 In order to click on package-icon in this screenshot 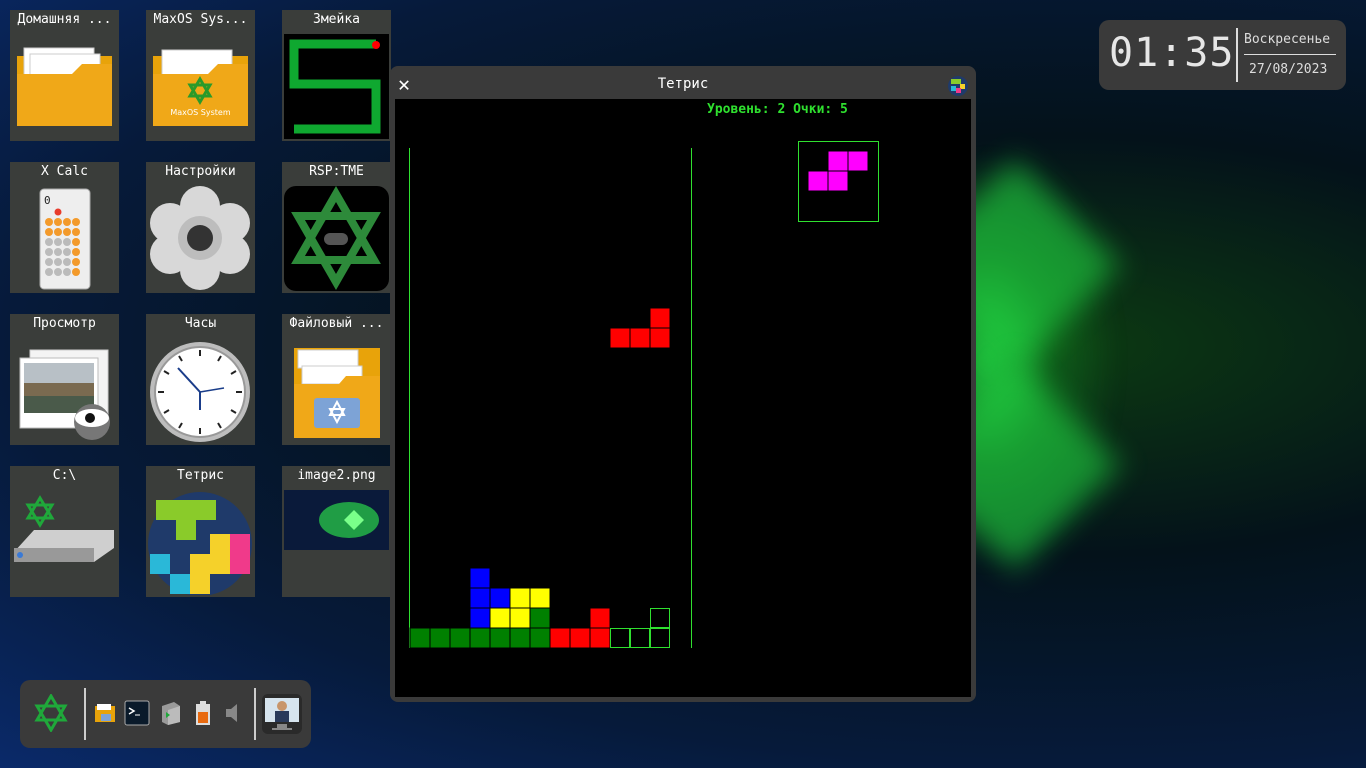, I will do `click(171, 713)`.